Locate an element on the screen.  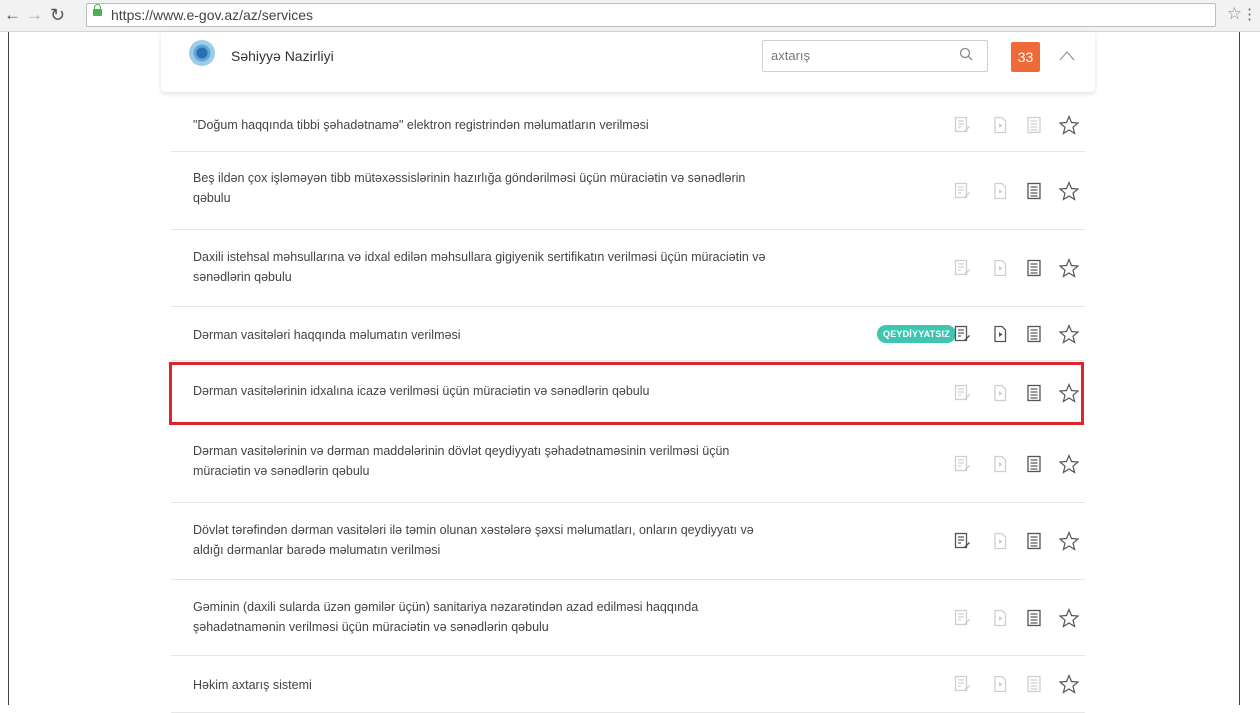
service-title: Həkim axtarış sistemi is located at coordinates (483, 685).